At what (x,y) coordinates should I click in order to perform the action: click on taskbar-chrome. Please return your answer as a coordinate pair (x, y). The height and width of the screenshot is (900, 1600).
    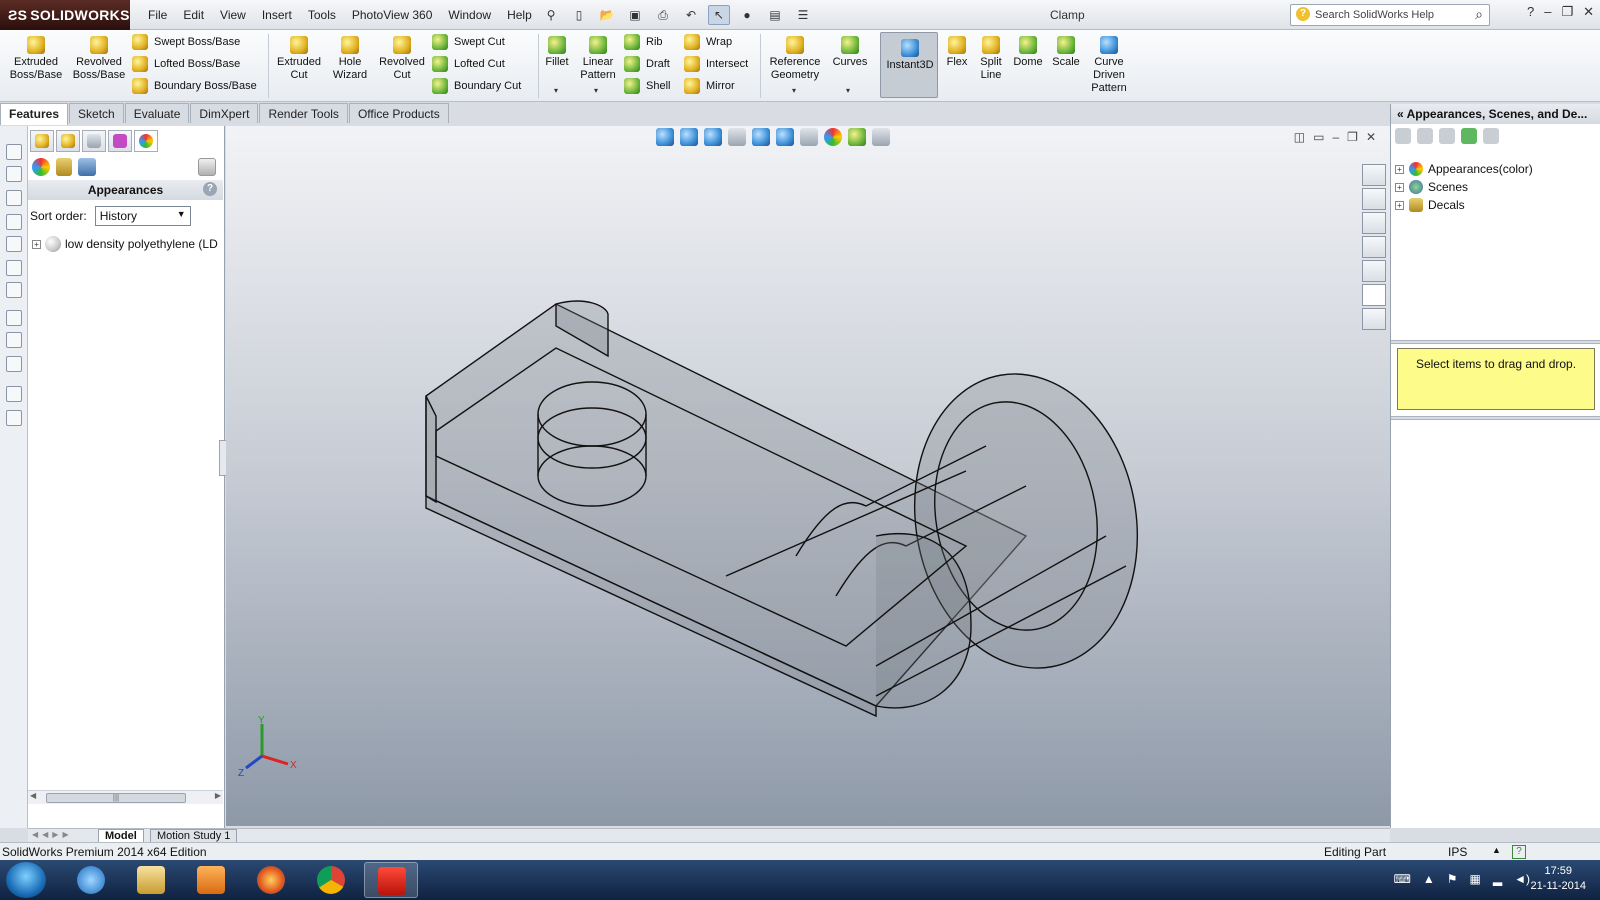
    Looking at the image, I should click on (331, 880).